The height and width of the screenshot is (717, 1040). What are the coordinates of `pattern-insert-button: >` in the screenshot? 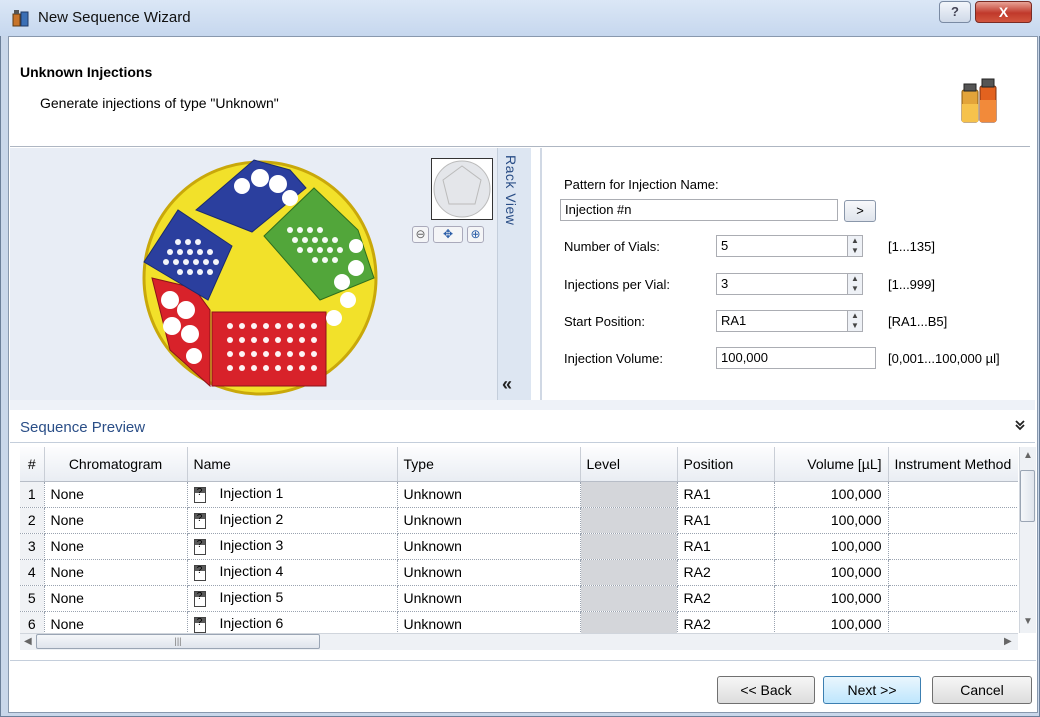 It's located at (860, 211).